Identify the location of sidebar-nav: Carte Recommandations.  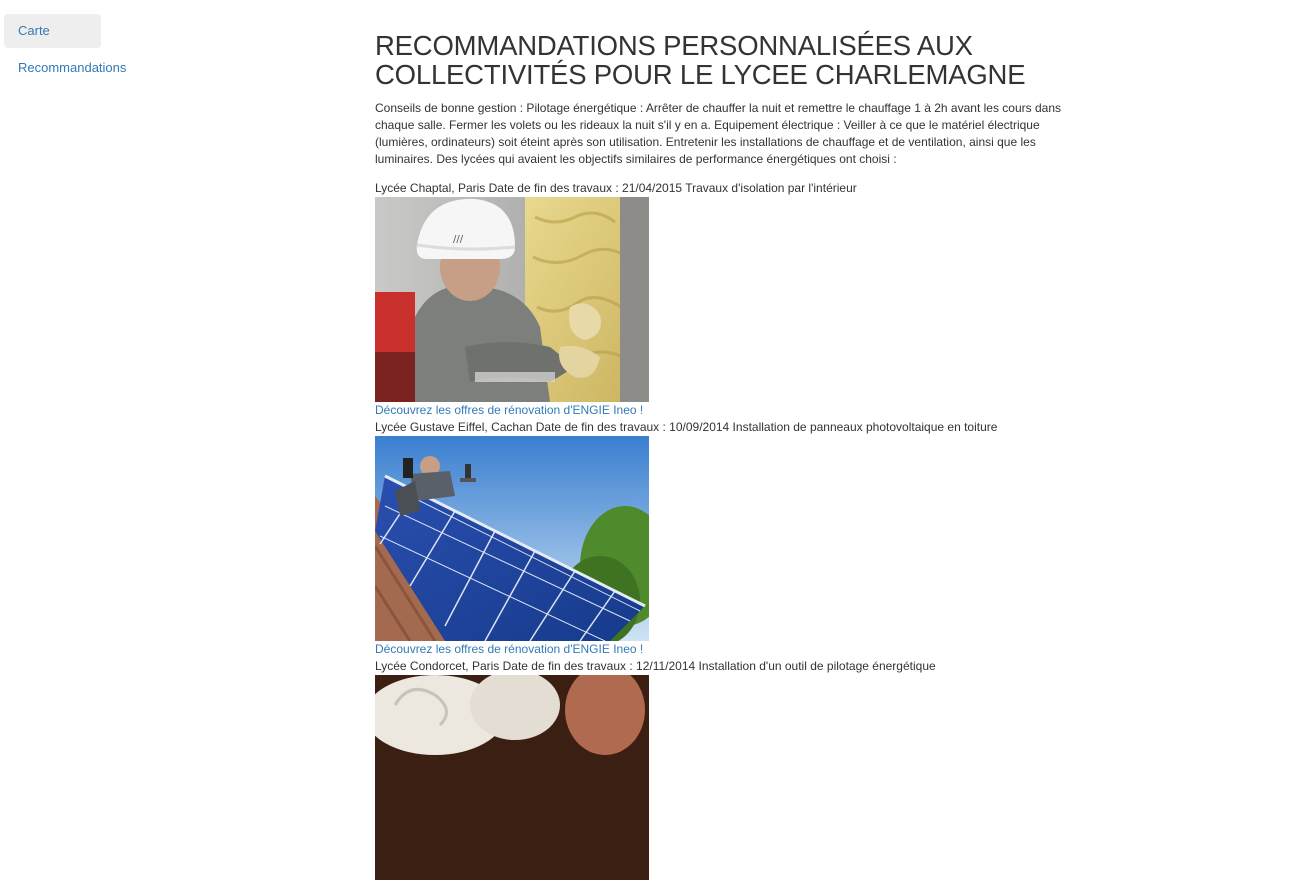
(114, 49).